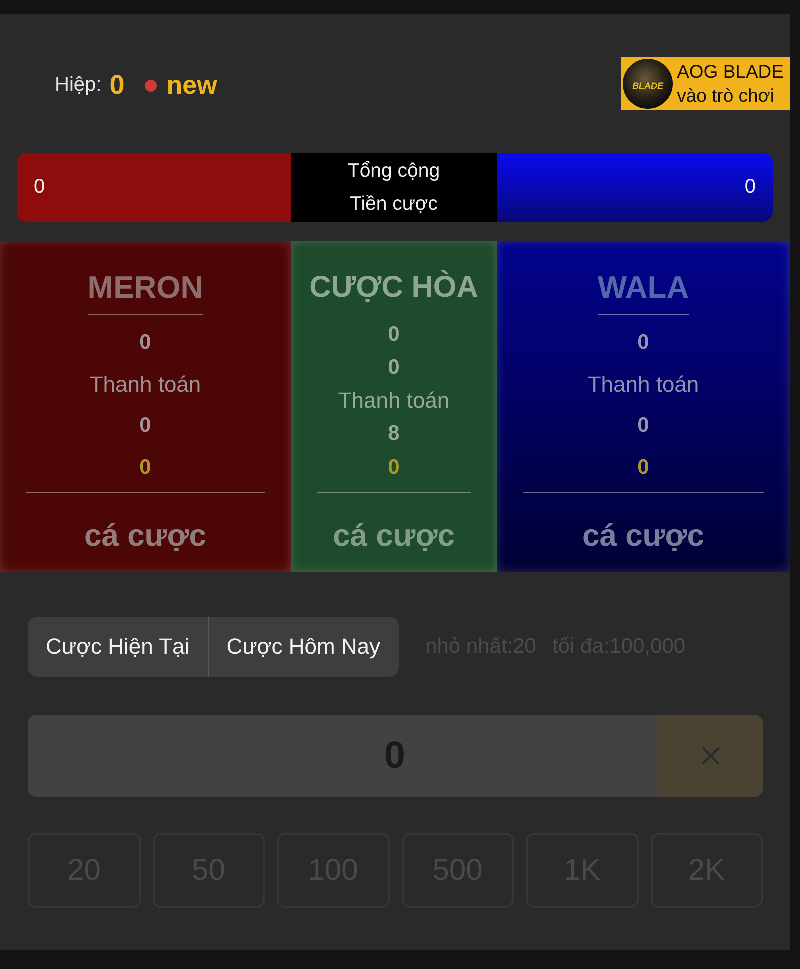  What do you see at coordinates (705, 83) in the screenshot?
I see `game-link-button: BLADE AOG BLADE vào trò chơi` at bounding box center [705, 83].